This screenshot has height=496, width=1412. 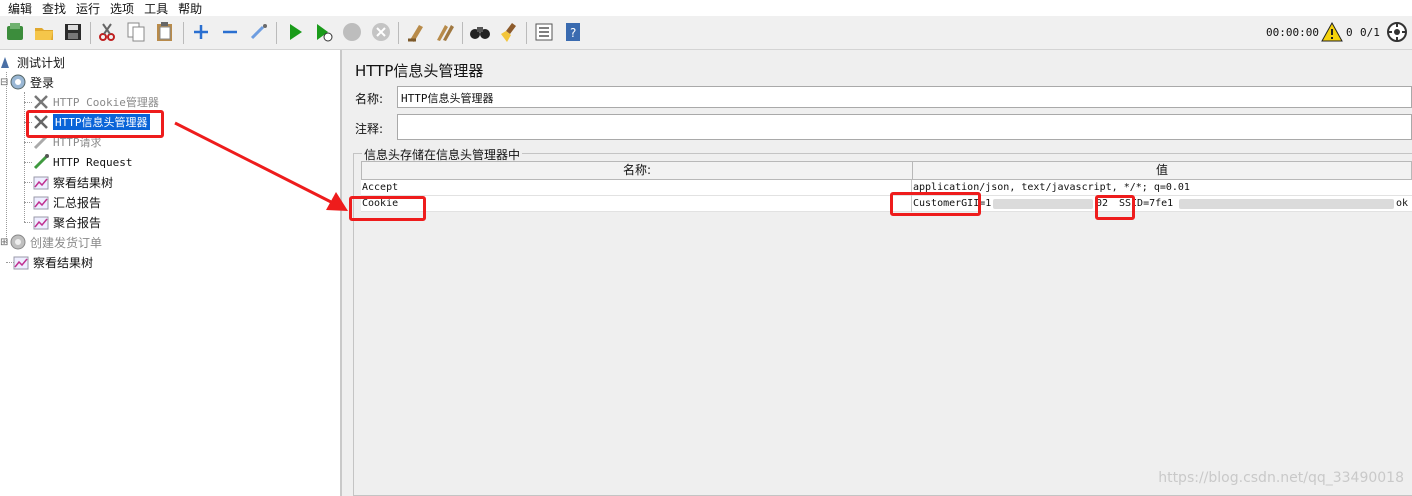 I want to click on menu-run: 运行, so click(x=88, y=8).